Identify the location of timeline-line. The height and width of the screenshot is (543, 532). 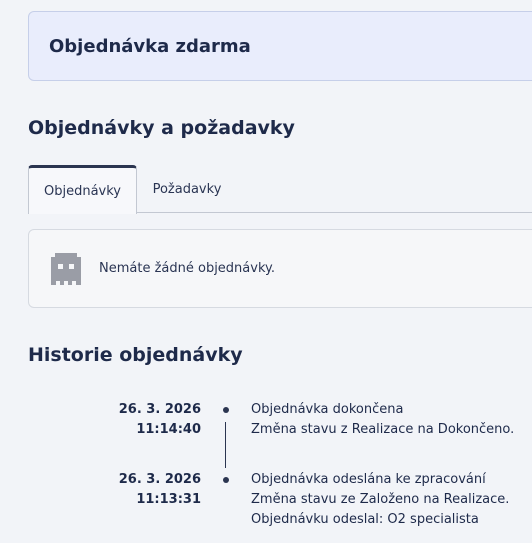
(225, 445).